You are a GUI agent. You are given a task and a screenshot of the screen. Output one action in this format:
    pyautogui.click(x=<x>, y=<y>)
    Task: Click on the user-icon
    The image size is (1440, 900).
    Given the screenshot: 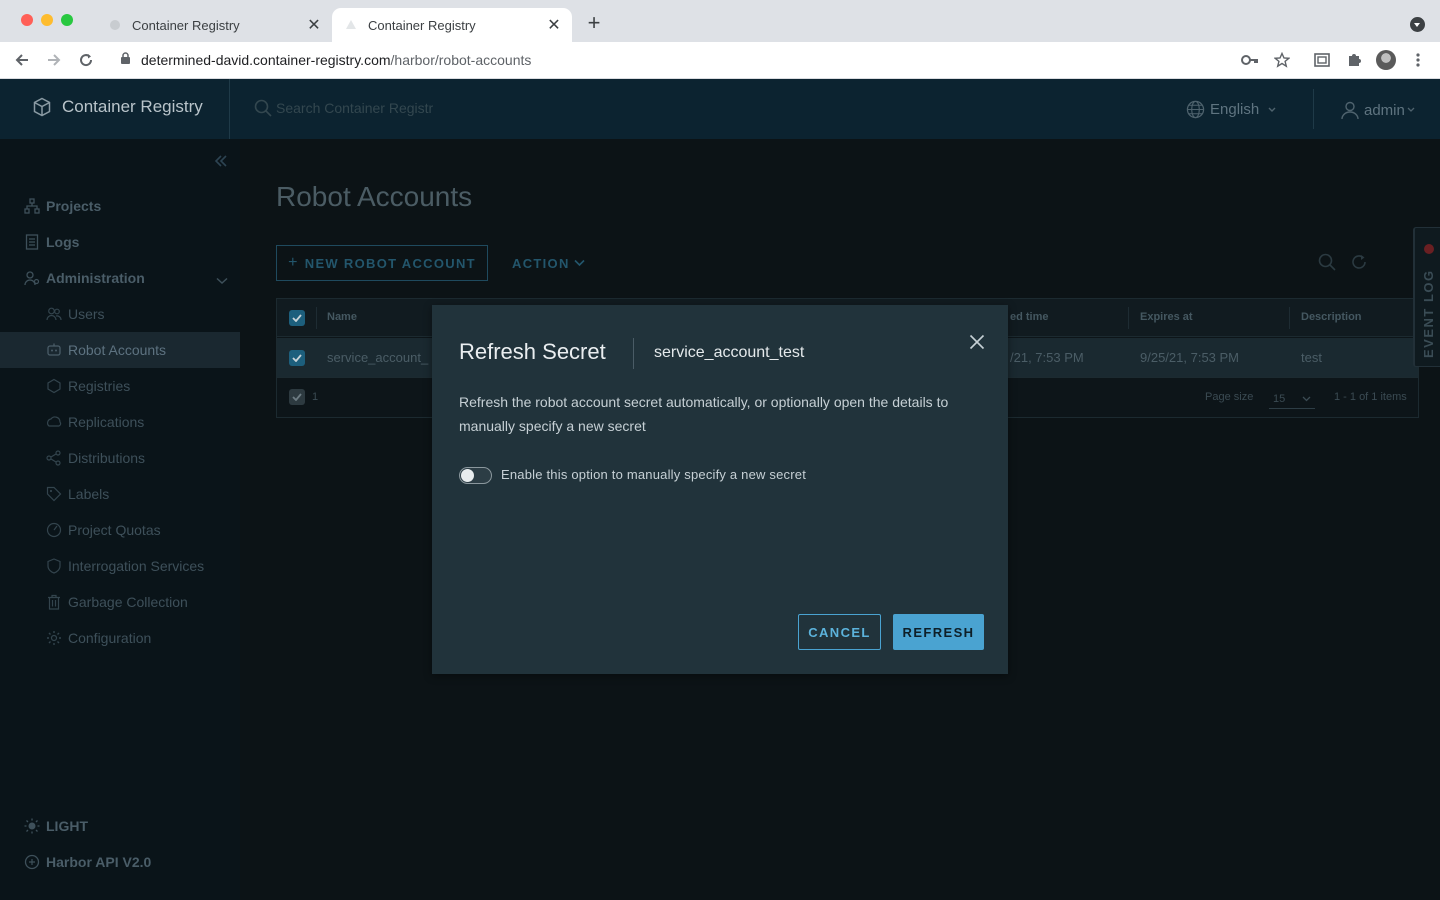 What is the action you would take?
    pyautogui.click(x=1350, y=110)
    